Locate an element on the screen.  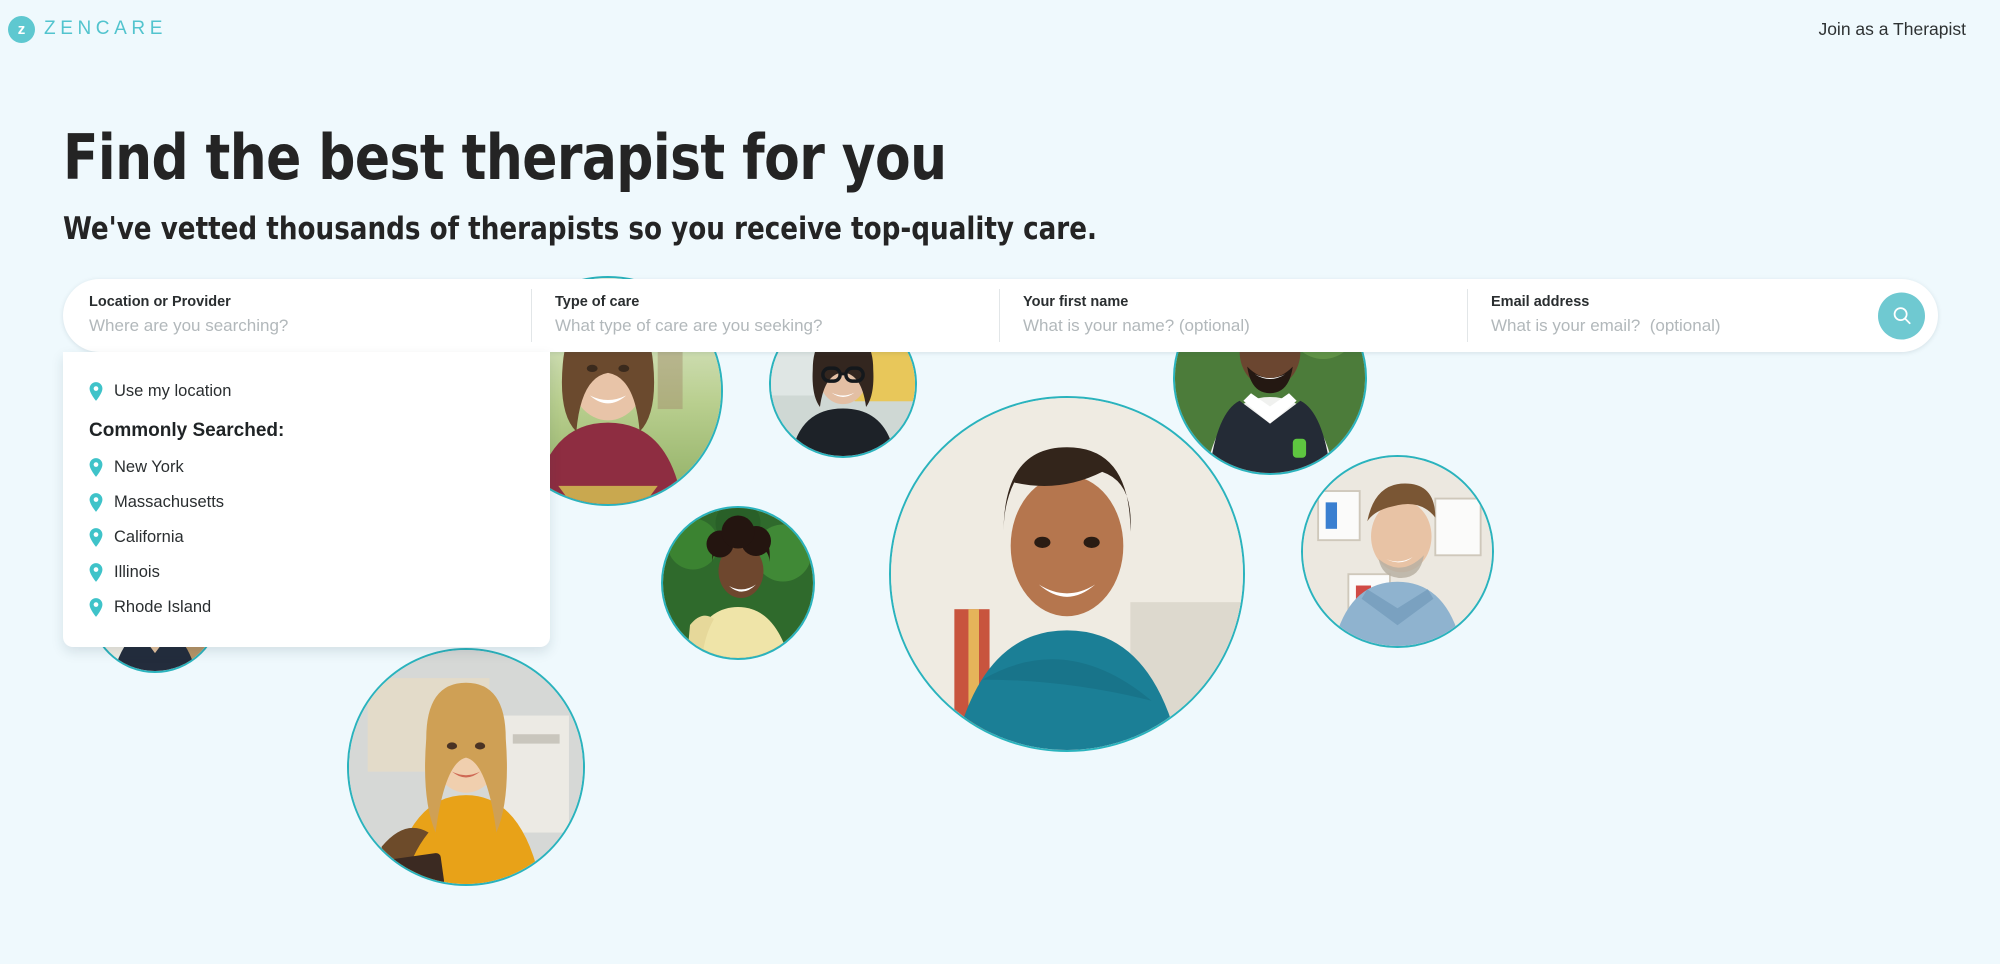
photo-4-image is located at coordinates (1067, 574).